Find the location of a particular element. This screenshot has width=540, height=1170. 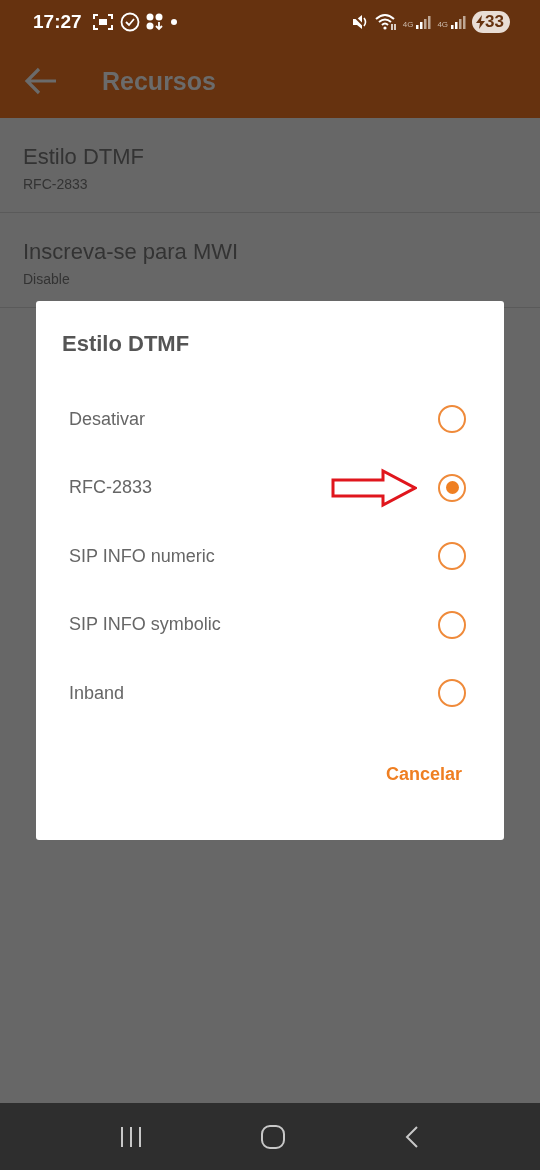

wifi-icon is located at coordinates (385, 22).